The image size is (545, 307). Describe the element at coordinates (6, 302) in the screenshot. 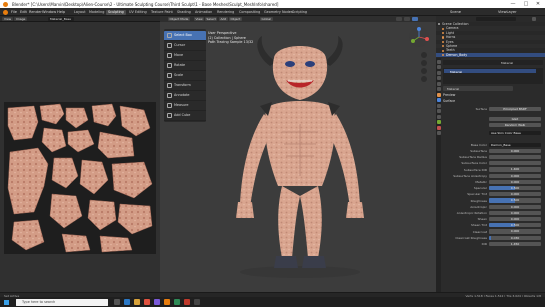

I see `windows-start-icon` at that location.